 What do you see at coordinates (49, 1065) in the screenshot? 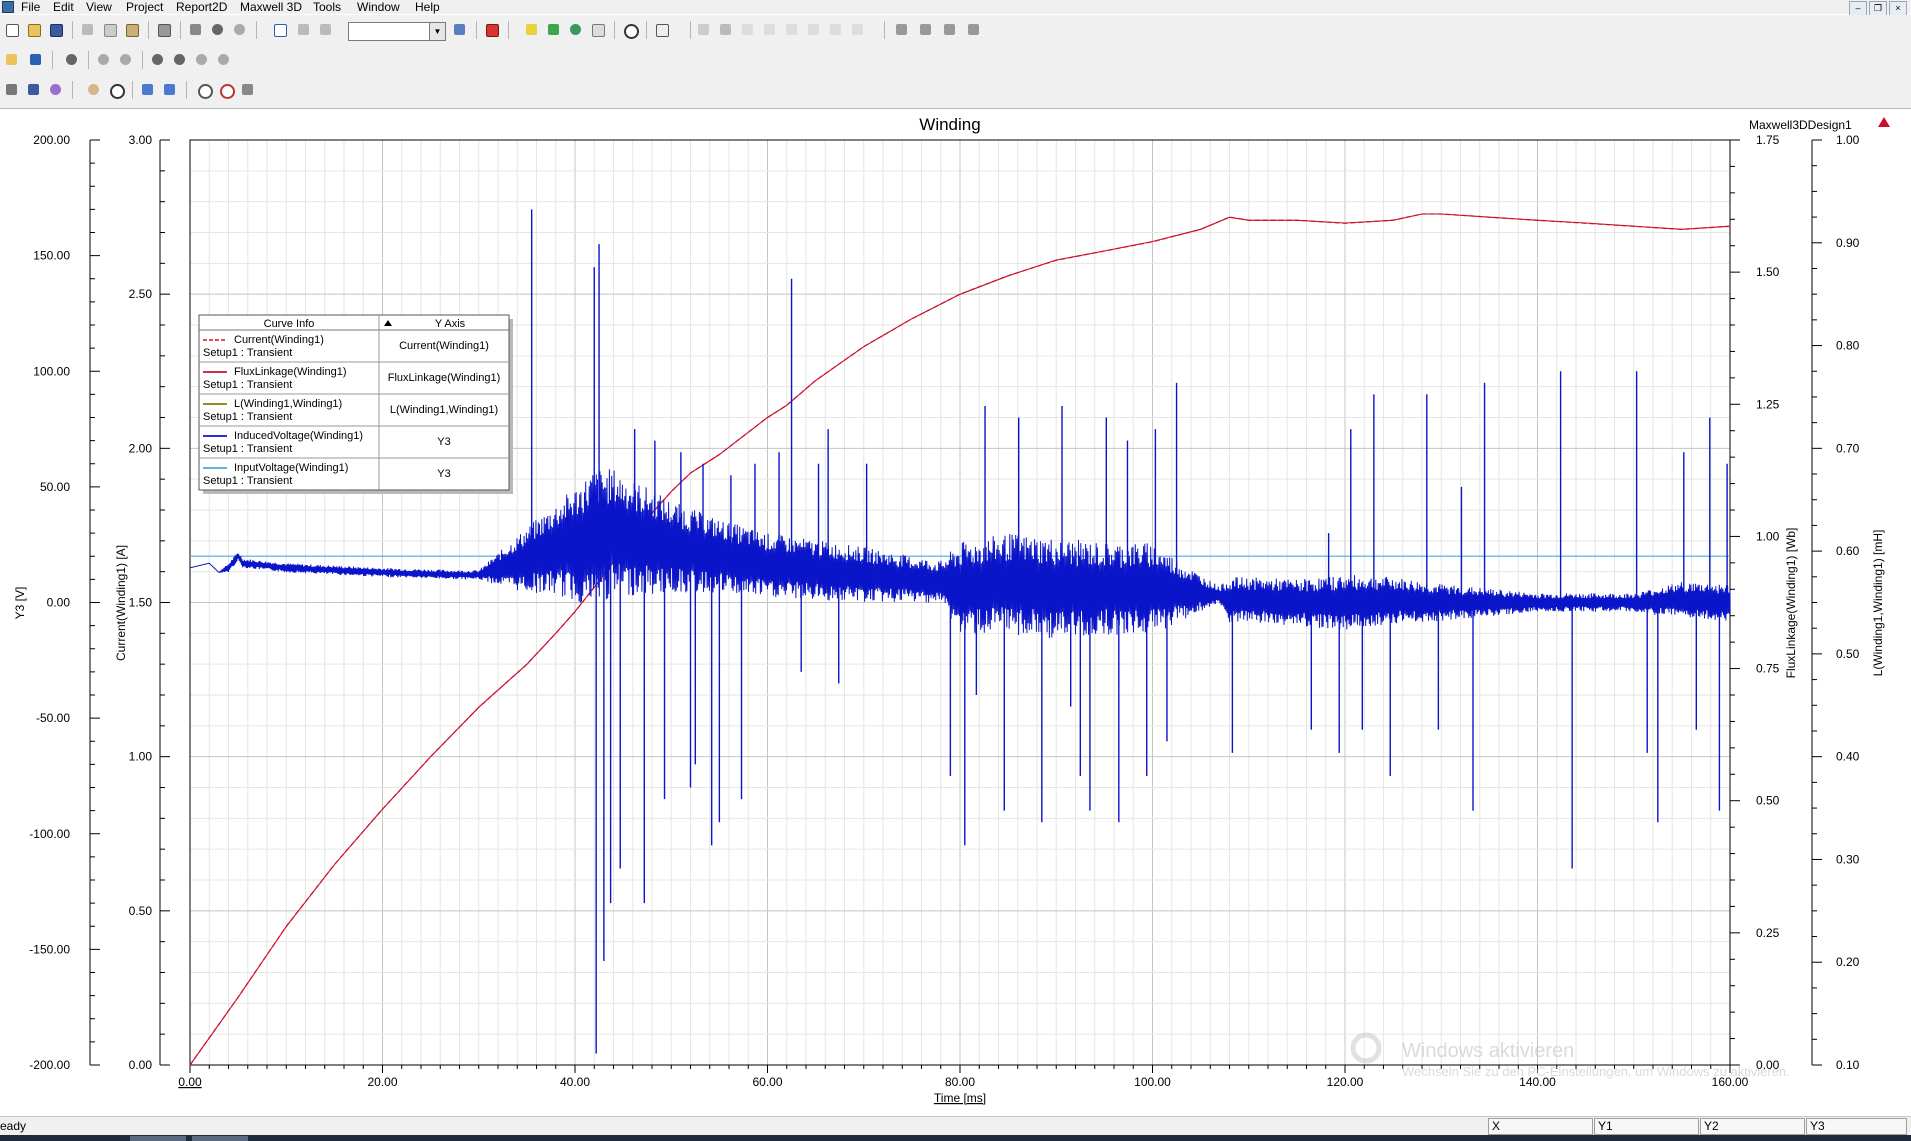
I see `y3-tick-label: -200.00` at bounding box center [49, 1065].